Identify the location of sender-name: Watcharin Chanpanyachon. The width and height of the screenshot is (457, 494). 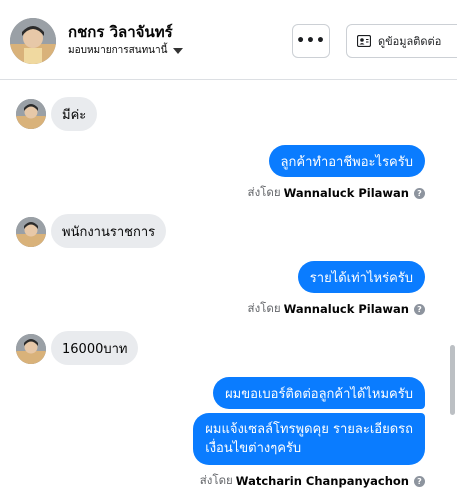
(322, 481).